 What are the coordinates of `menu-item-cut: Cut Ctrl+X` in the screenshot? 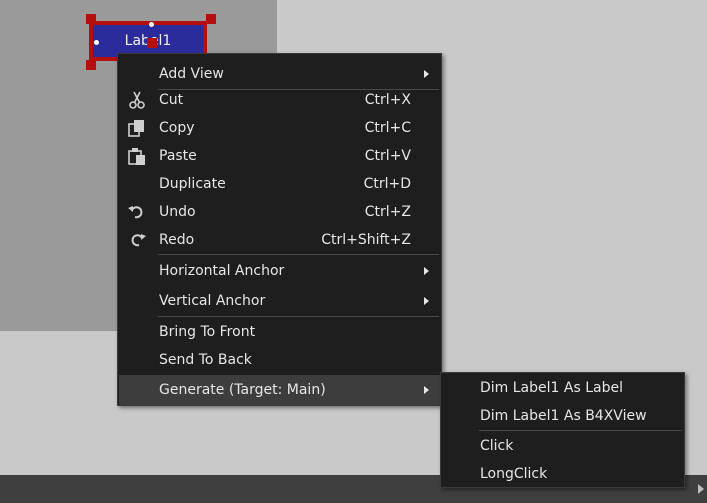 It's located at (279, 100).